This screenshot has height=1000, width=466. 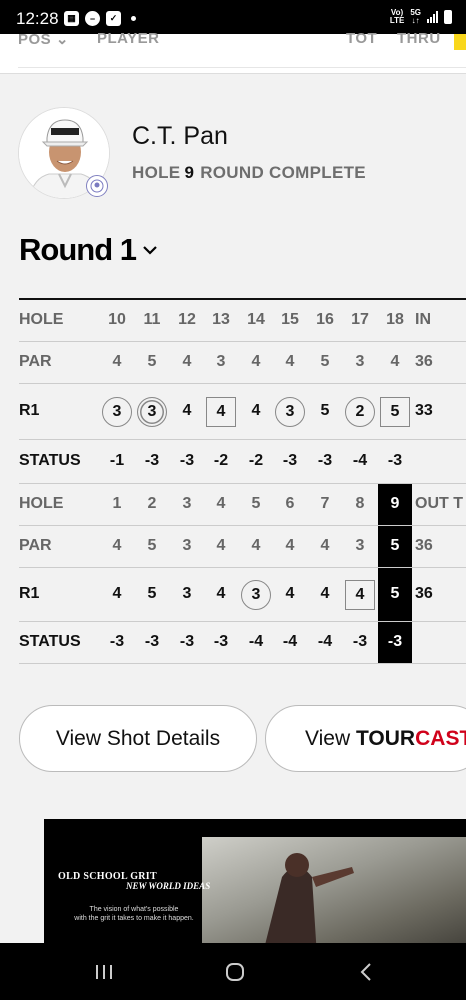 I want to click on player-name: C.T. Pan, so click(x=180, y=136).